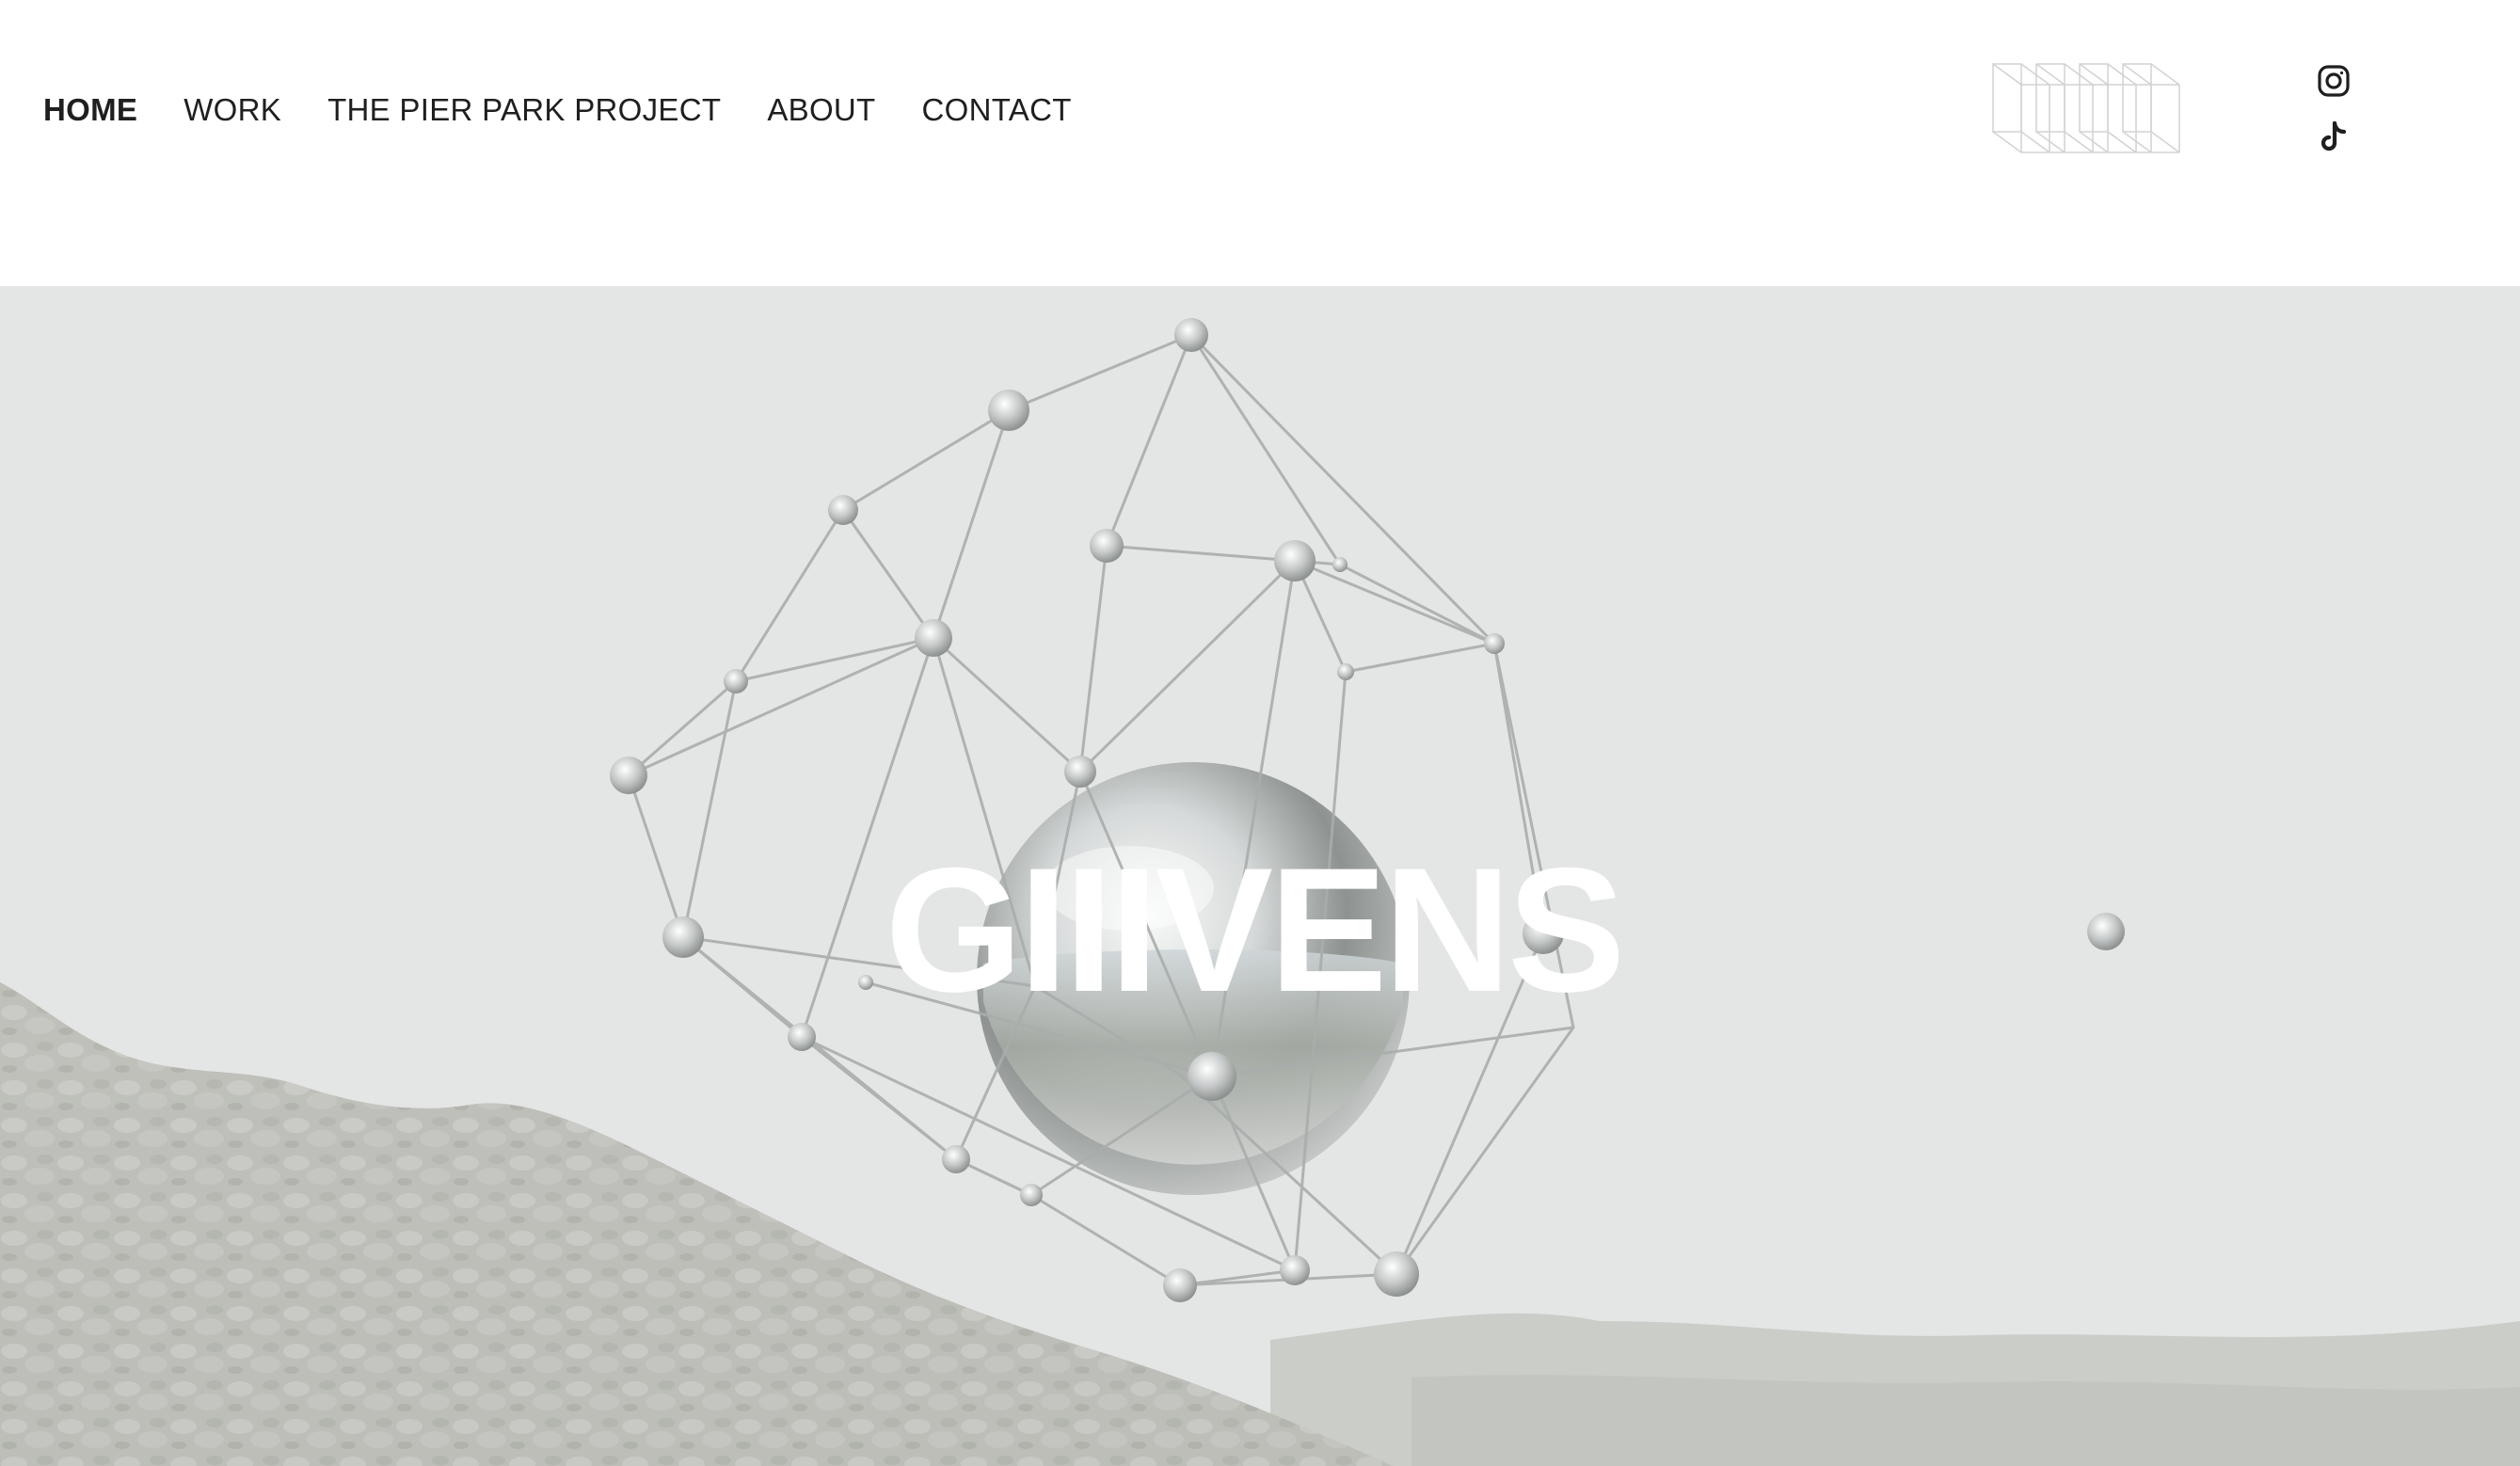  What do you see at coordinates (2334, 118) in the screenshot?
I see `social-links` at bounding box center [2334, 118].